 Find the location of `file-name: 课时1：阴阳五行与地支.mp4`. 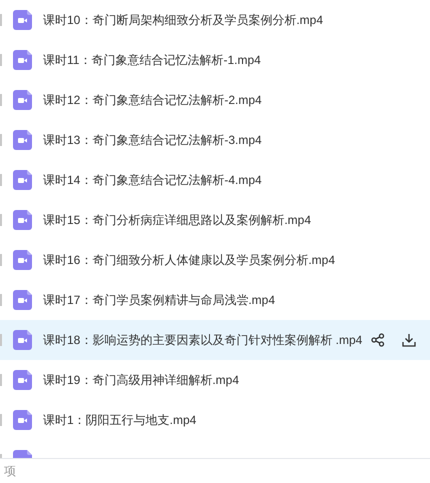

file-name: 课时1：阴阳五行与地支.mp4 is located at coordinates (119, 420).